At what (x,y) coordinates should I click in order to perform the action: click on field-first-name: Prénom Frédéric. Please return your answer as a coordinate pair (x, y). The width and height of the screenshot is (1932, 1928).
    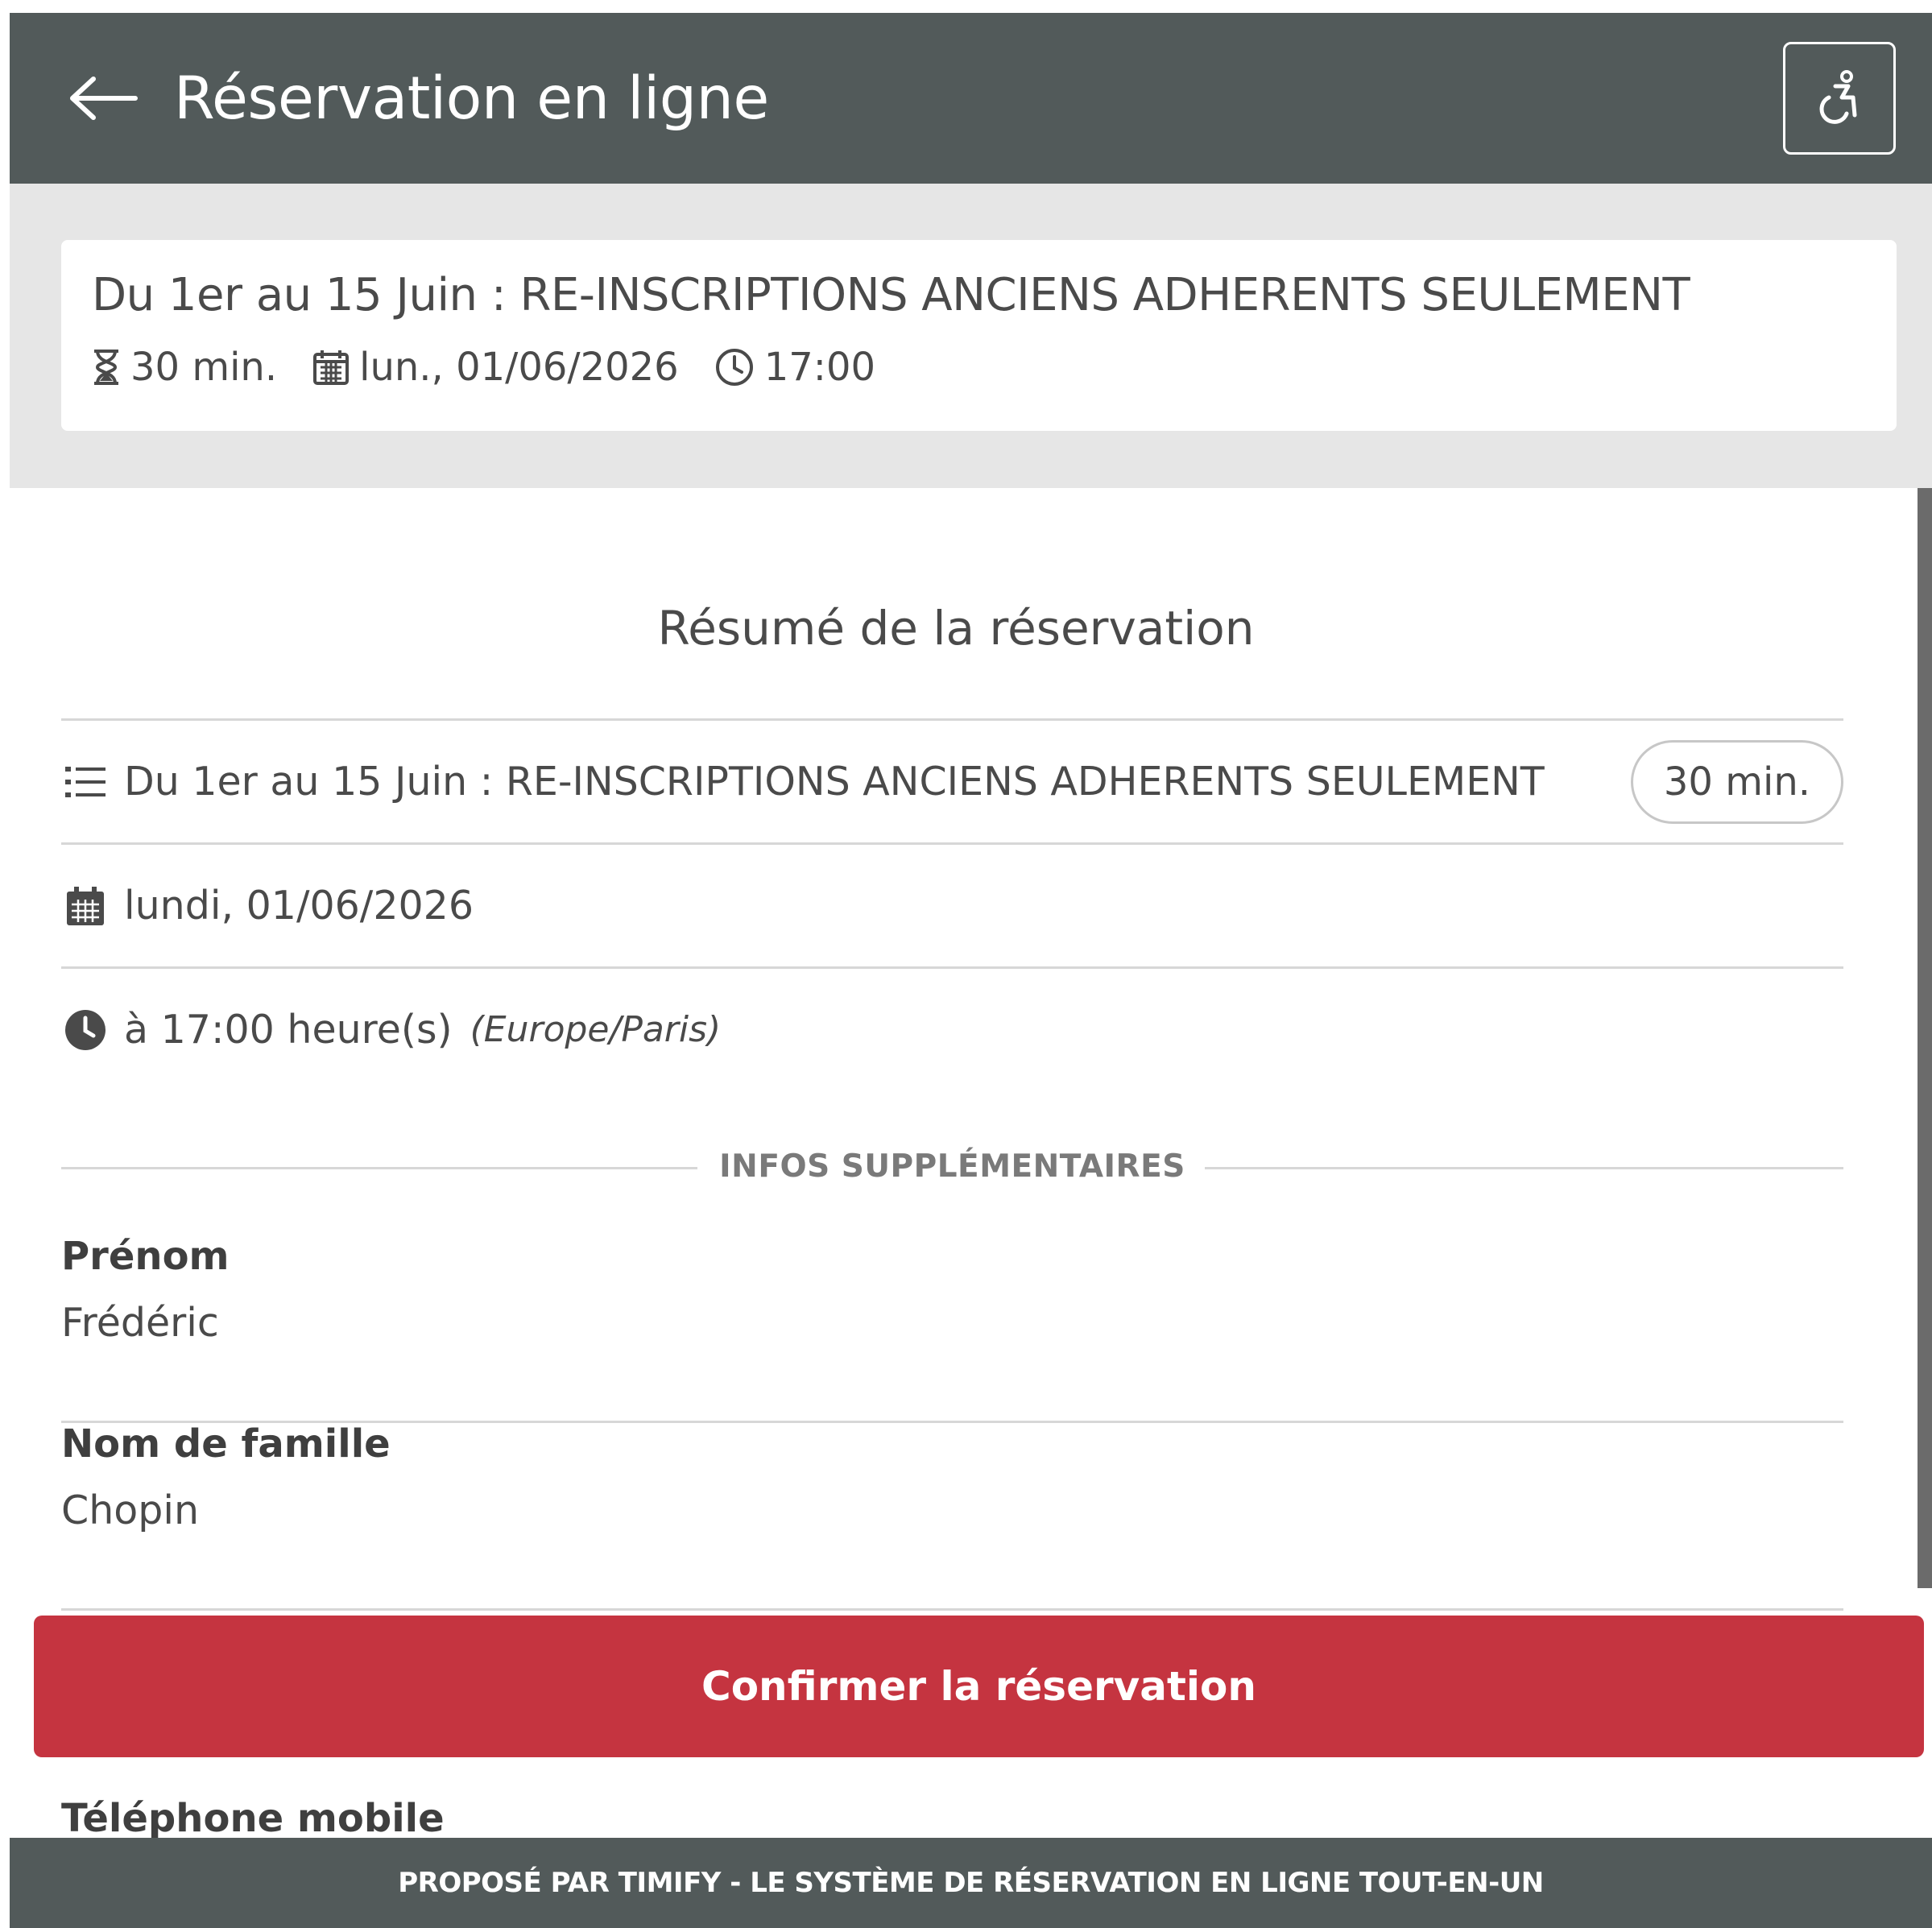
    Looking at the image, I should click on (952, 1328).